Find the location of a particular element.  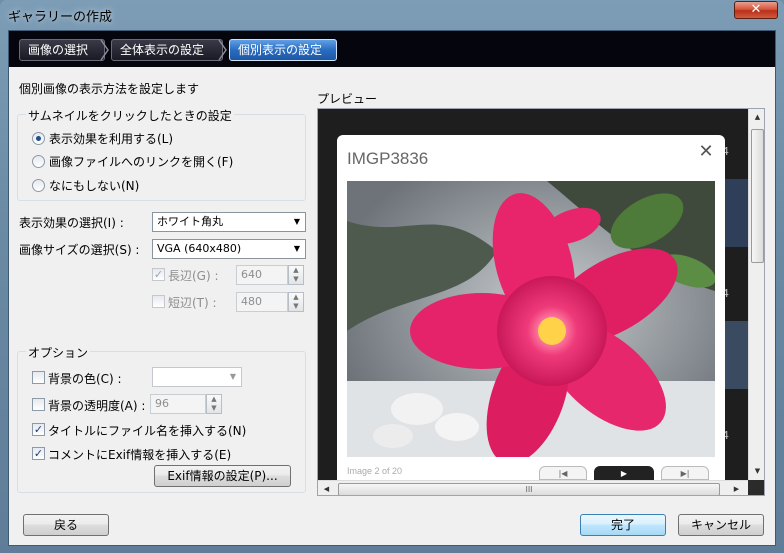

radio-do-nothing is located at coordinates (38, 185).